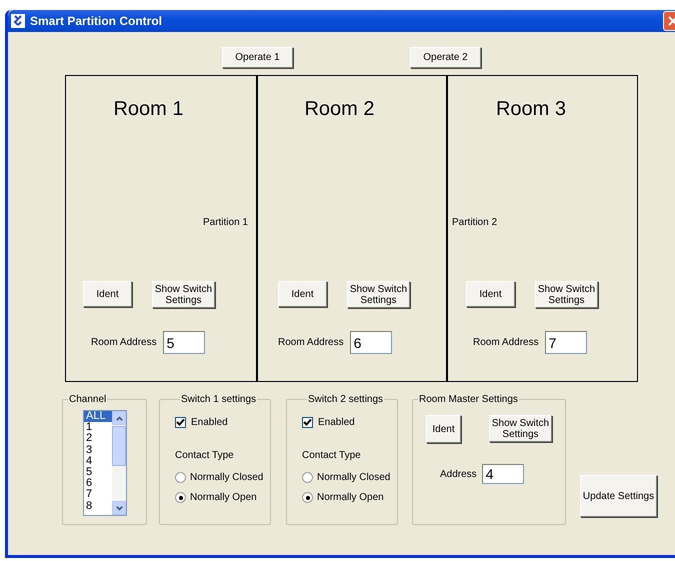 This screenshot has width=675, height=561. What do you see at coordinates (503, 474) in the screenshot?
I see `address-field: 4` at bounding box center [503, 474].